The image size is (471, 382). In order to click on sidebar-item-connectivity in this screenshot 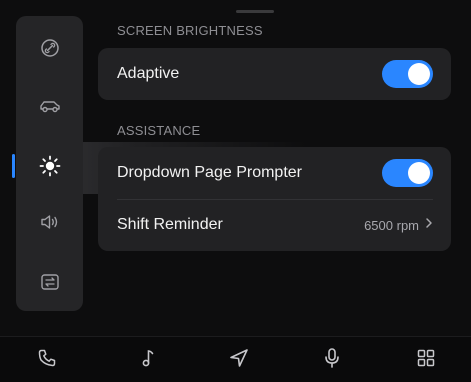, I will do `click(49, 282)`.